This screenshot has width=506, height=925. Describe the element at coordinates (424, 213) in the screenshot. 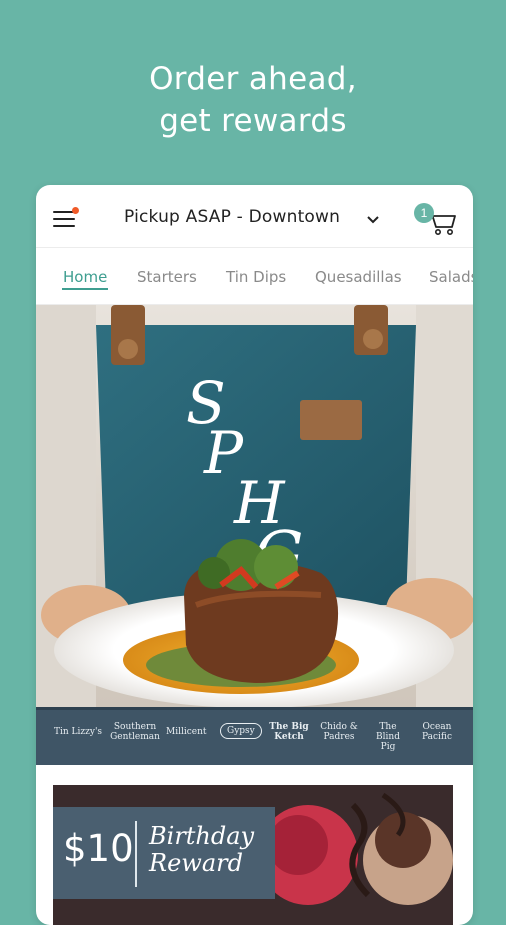

I see `cart-count-badge: 1` at that location.